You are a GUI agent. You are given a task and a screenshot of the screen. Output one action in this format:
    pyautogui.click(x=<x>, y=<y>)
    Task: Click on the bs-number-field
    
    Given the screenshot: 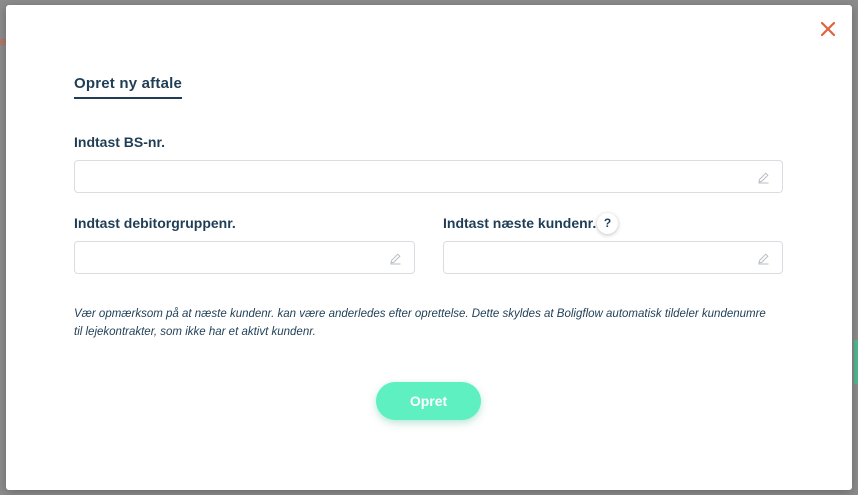 What is the action you would take?
    pyautogui.click(x=428, y=176)
    